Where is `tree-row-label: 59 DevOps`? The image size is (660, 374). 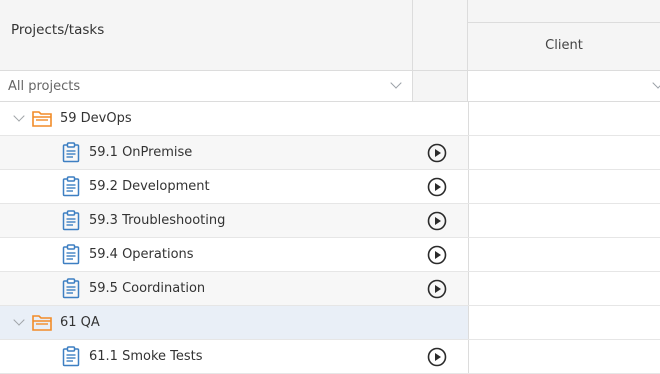
tree-row-label: 59 DevOps is located at coordinates (96, 118).